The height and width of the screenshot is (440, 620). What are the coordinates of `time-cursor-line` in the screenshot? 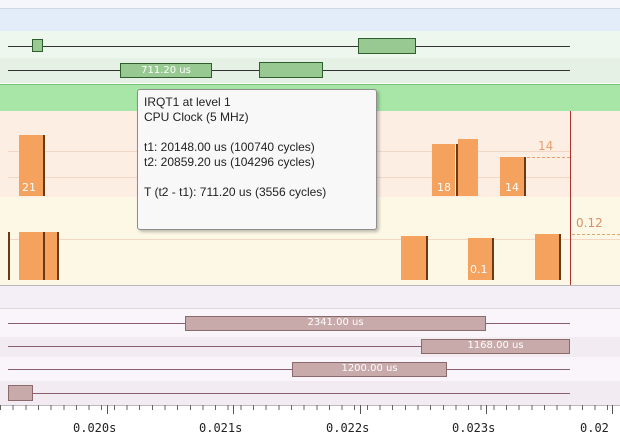 It's located at (570, 198).